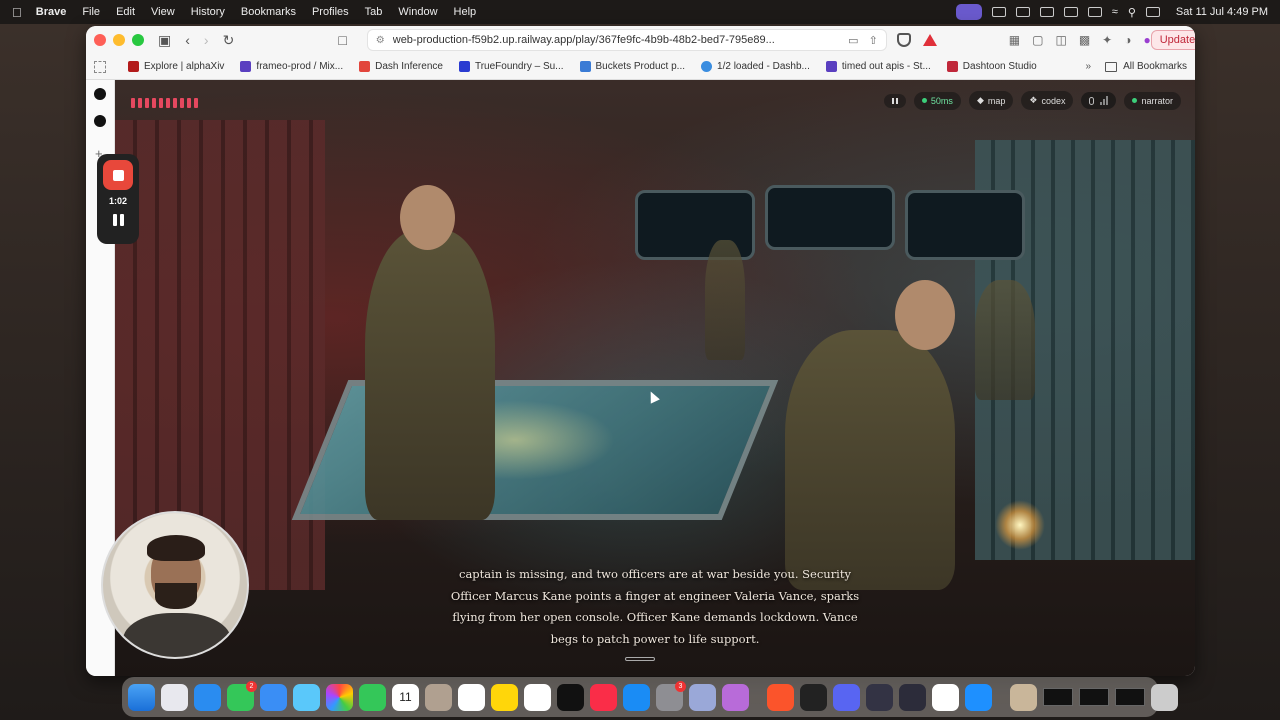  I want to click on bookmark-icon: □, so click(342, 40).